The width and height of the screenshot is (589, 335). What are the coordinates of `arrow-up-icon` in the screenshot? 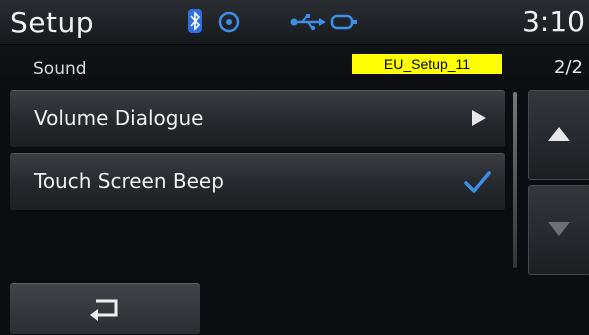 It's located at (559, 134).